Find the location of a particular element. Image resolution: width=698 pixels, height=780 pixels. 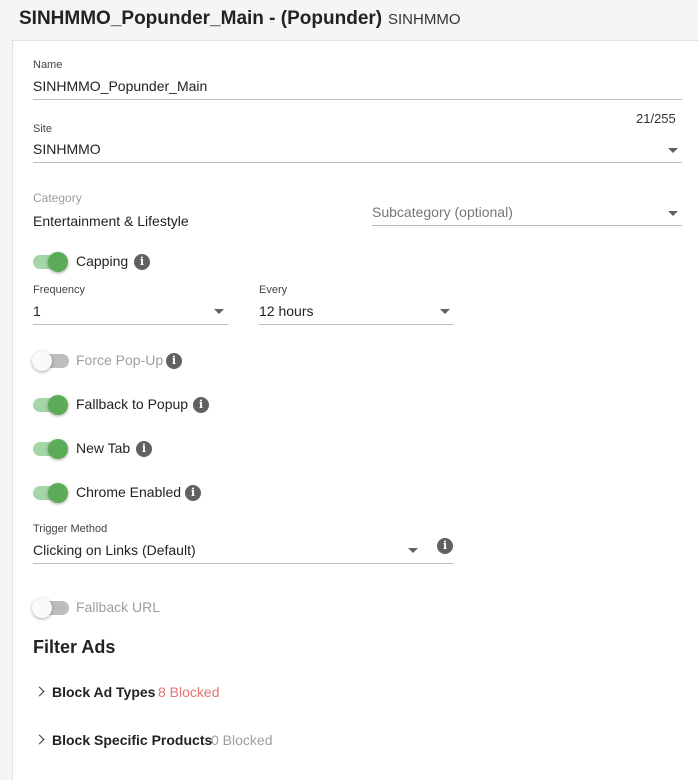

category-value: Entertainment & Lifestyle is located at coordinates (111, 221).